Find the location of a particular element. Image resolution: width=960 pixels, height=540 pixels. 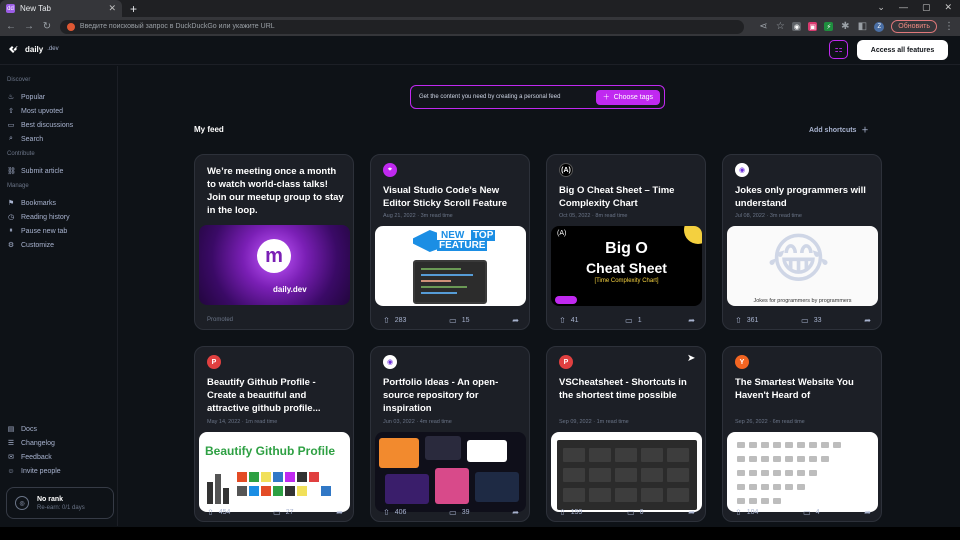

upvote-button: ⇧ 159 is located at coordinates (570, 512).